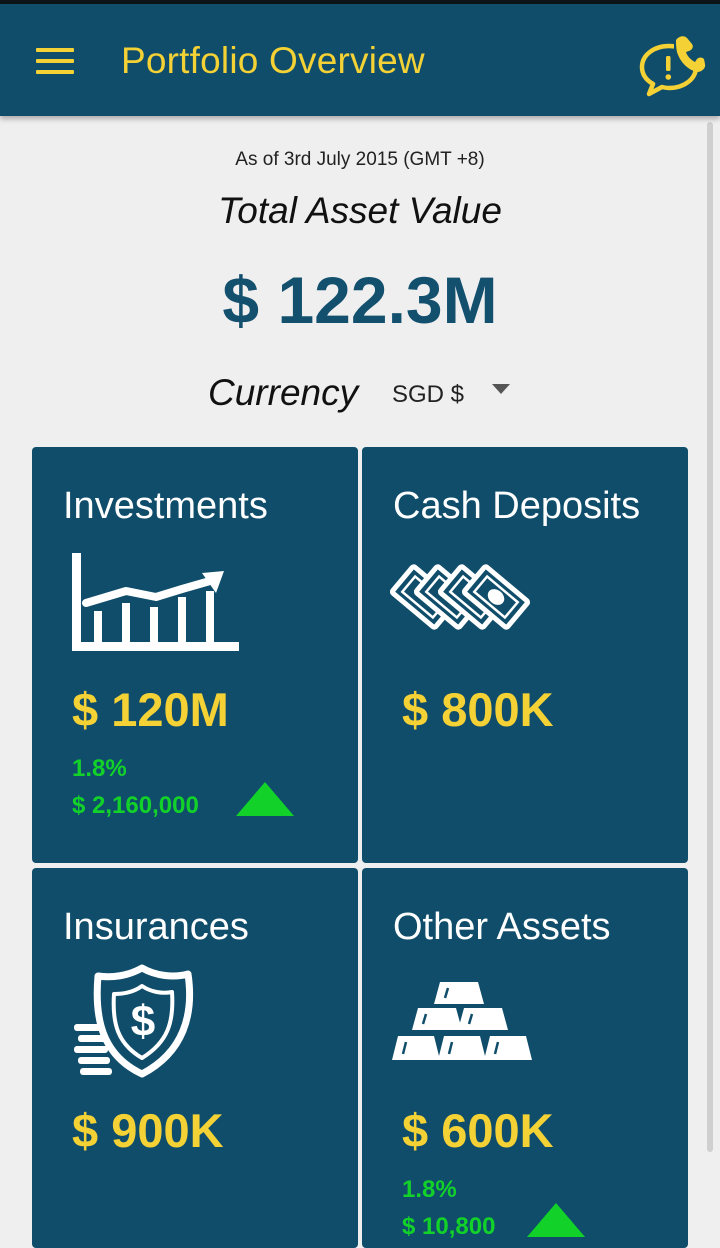  What do you see at coordinates (283, 392) in the screenshot?
I see `currency-label: Currency` at bounding box center [283, 392].